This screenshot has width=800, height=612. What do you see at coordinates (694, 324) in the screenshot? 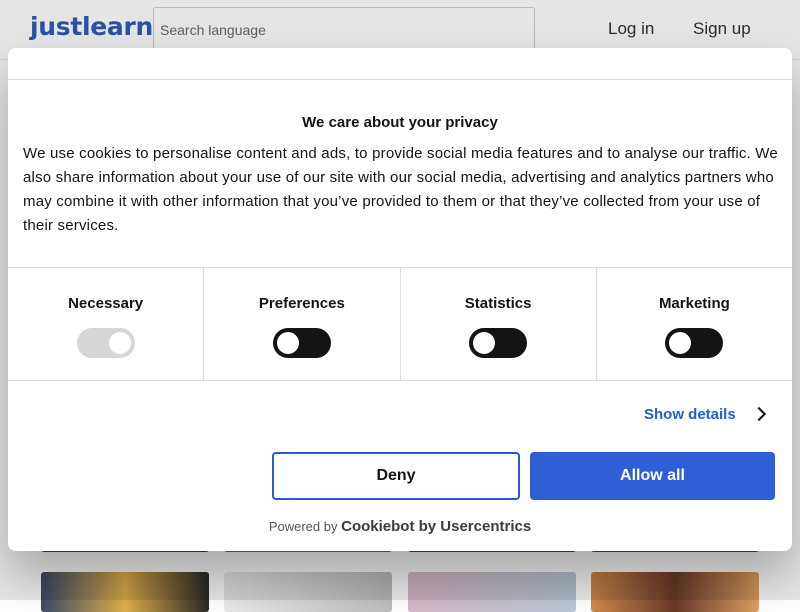
I see `toggle-marketing: Marketing` at bounding box center [694, 324].